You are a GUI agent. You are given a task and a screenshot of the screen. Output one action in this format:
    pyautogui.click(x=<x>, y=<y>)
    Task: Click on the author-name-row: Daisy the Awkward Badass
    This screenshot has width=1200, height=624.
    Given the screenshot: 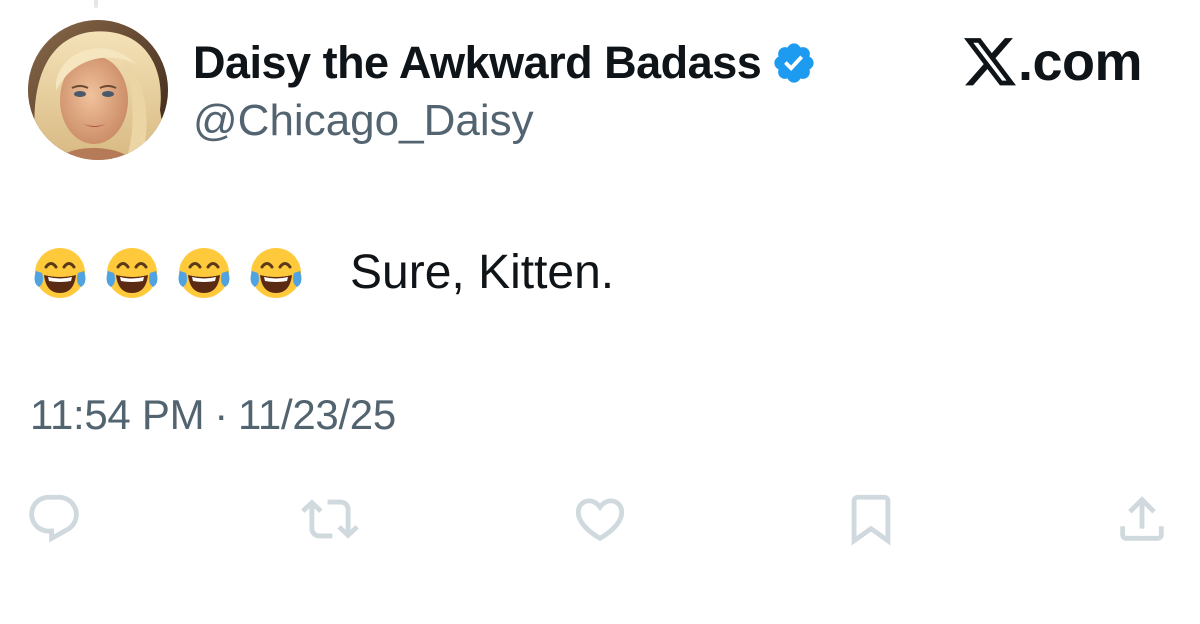 What is the action you would take?
    pyautogui.click(x=505, y=63)
    